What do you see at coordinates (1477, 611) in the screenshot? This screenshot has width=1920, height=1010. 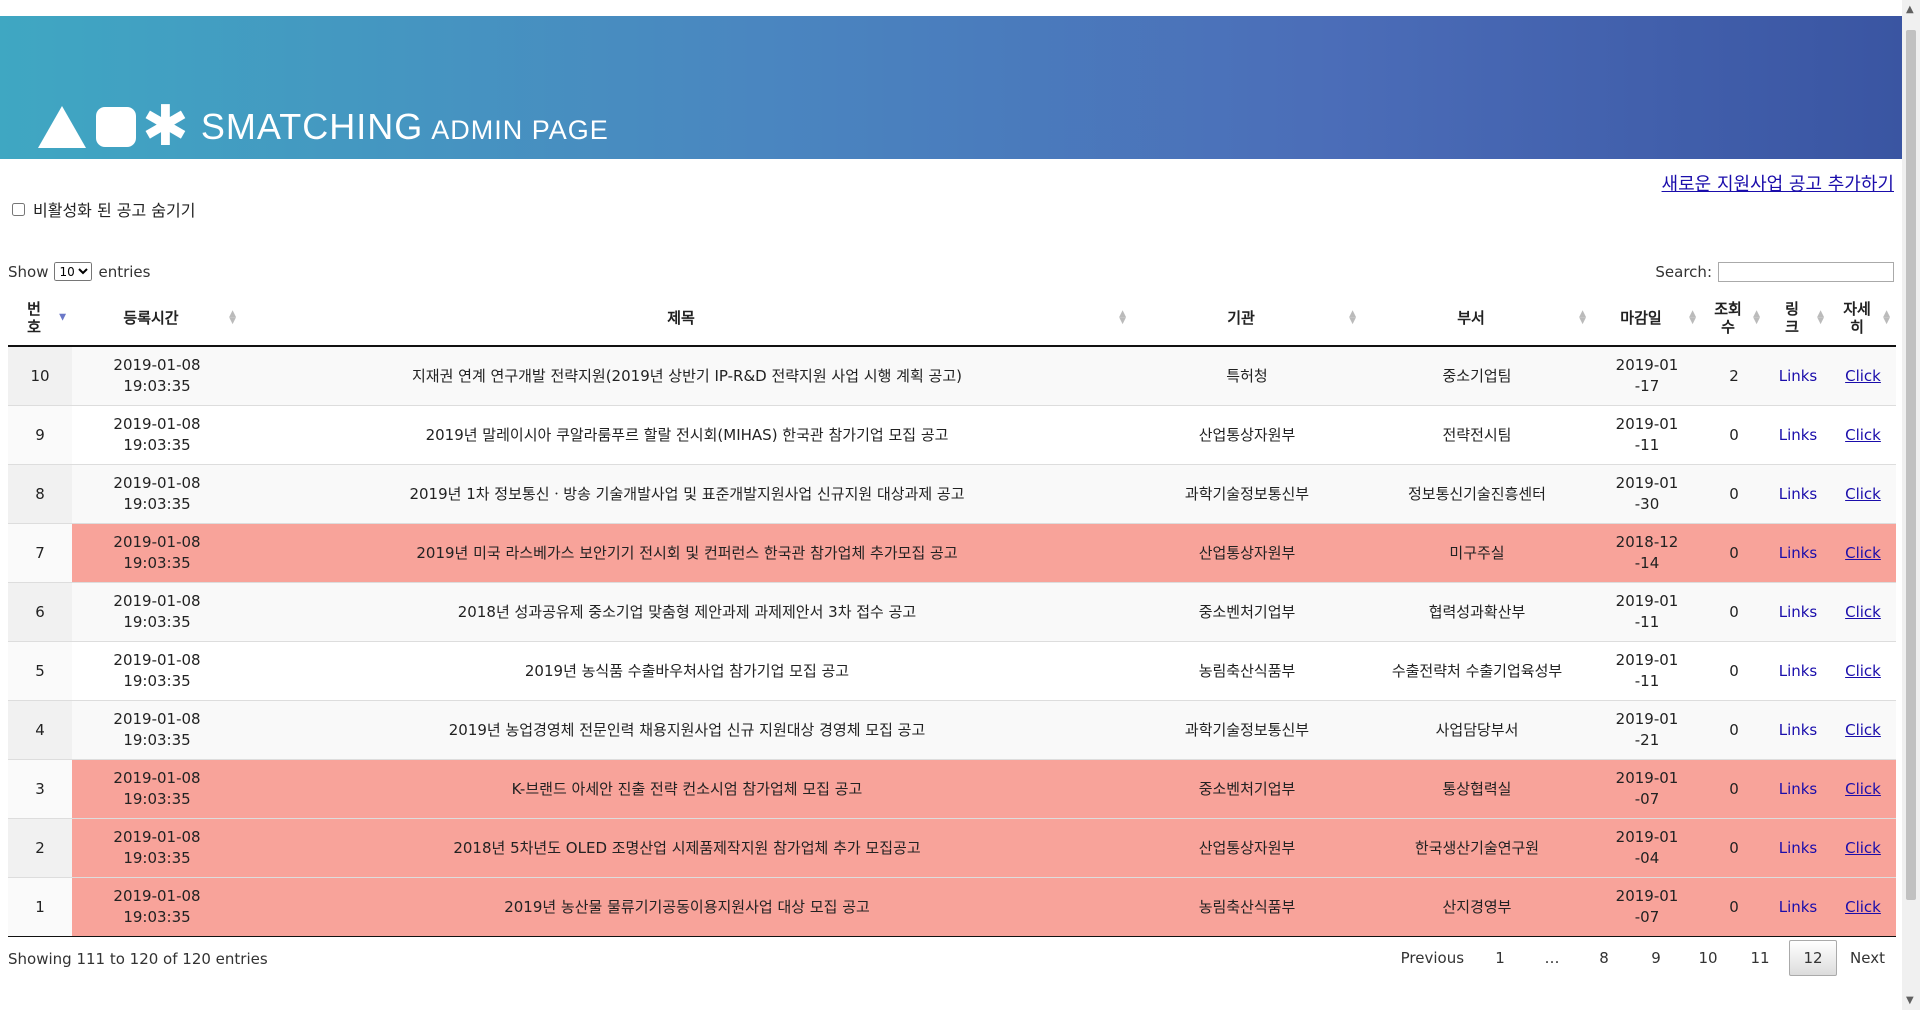 I see `cell-department: 협력성과확산부` at bounding box center [1477, 611].